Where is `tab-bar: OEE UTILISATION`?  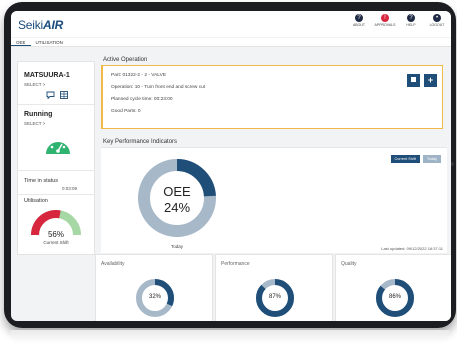 tab-bar: OEE UTILISATION is located at coordinates (231, 42).